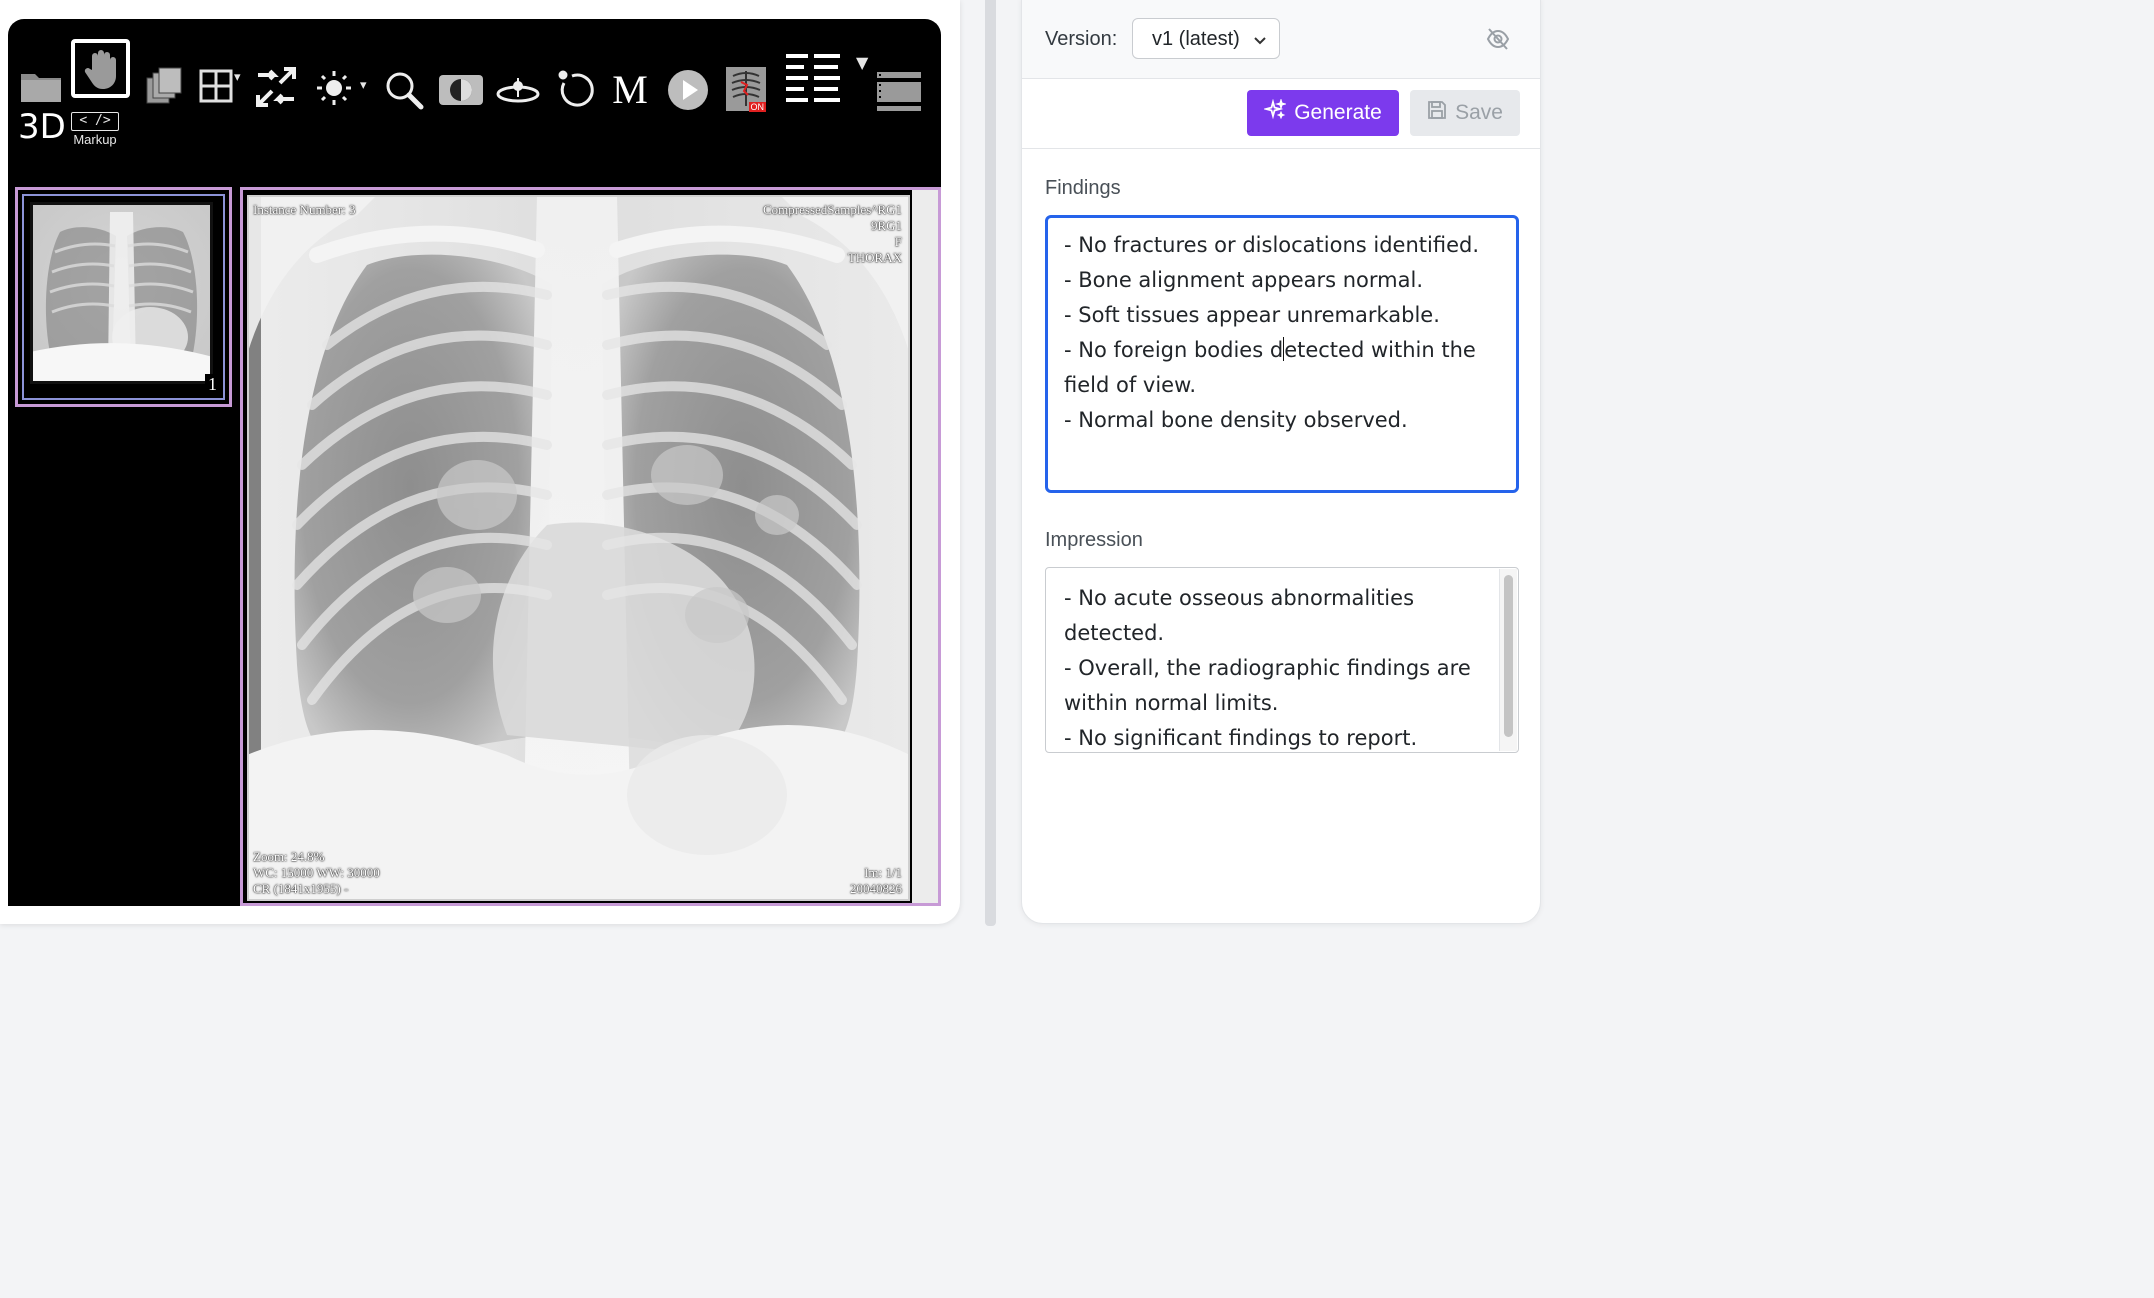 The width and height of the screenshot is (2154, 1298). Describe the element at coordinates (216, 86) in the screenshot. I see `layout-icon` at that location.